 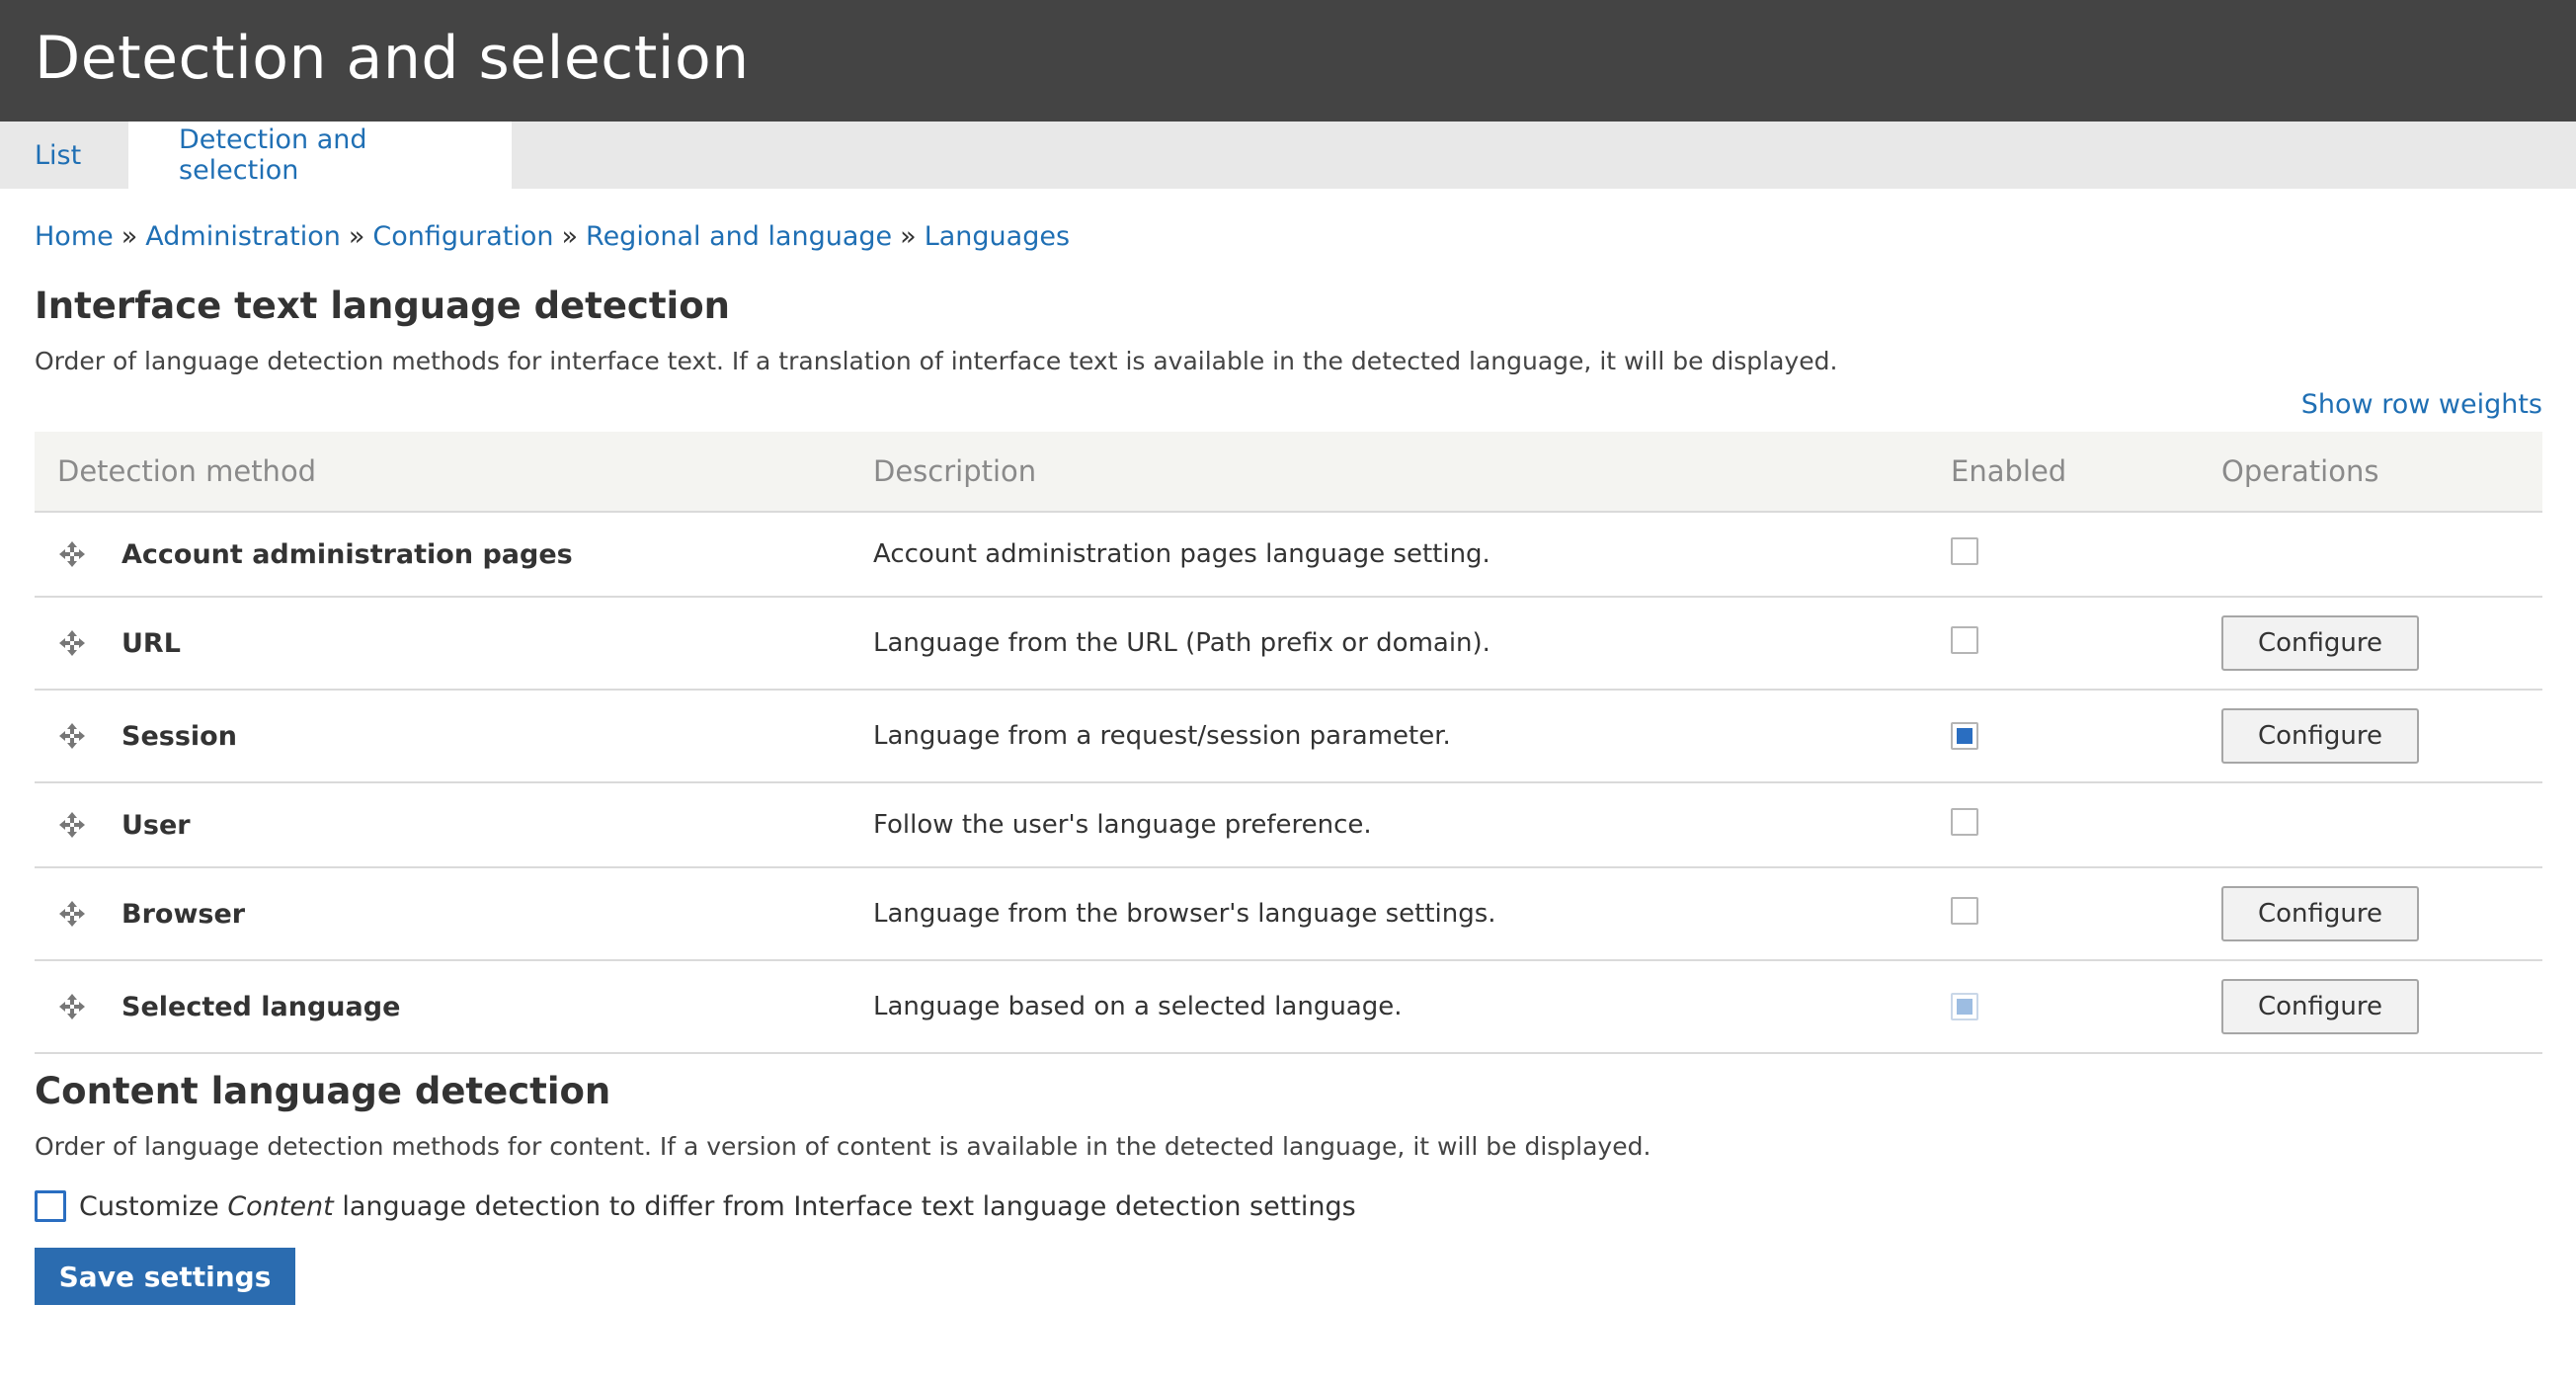 What do you see at coordinates (462, 236) in the screenshot?
I see `breadcrumb-configuration: Configuration` at bounding box center [462, 236].